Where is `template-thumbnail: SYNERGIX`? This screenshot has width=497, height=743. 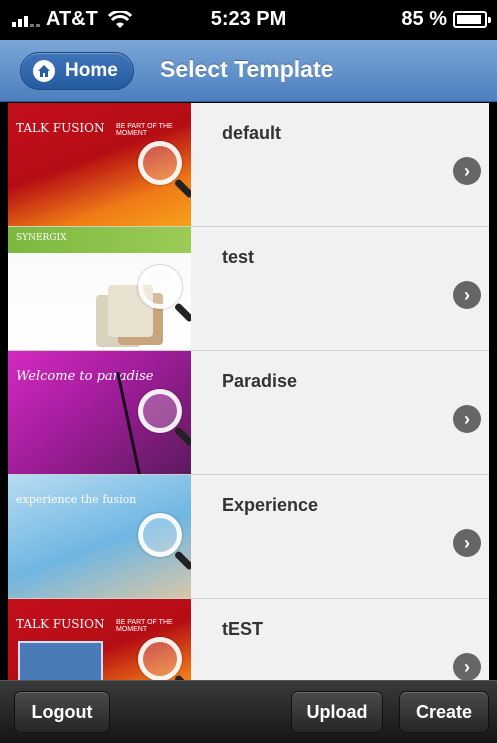
template-thumbnail: SYNERGIX is located at coordinates (99, 288).